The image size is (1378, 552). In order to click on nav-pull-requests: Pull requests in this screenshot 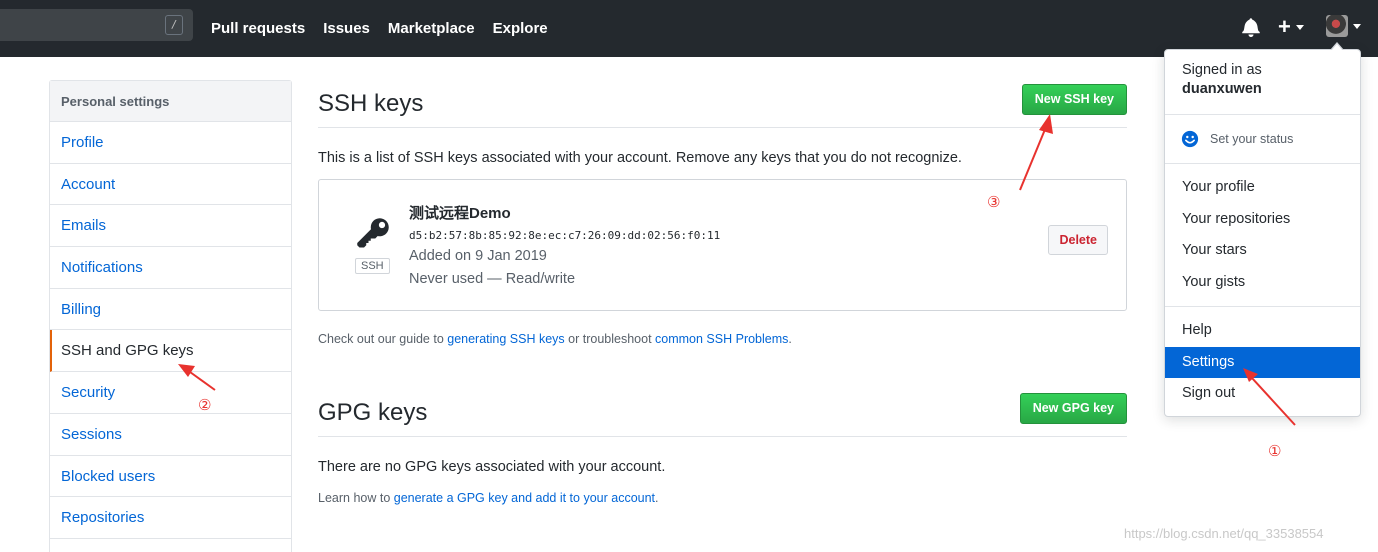, I will do `click(258, 28)`.